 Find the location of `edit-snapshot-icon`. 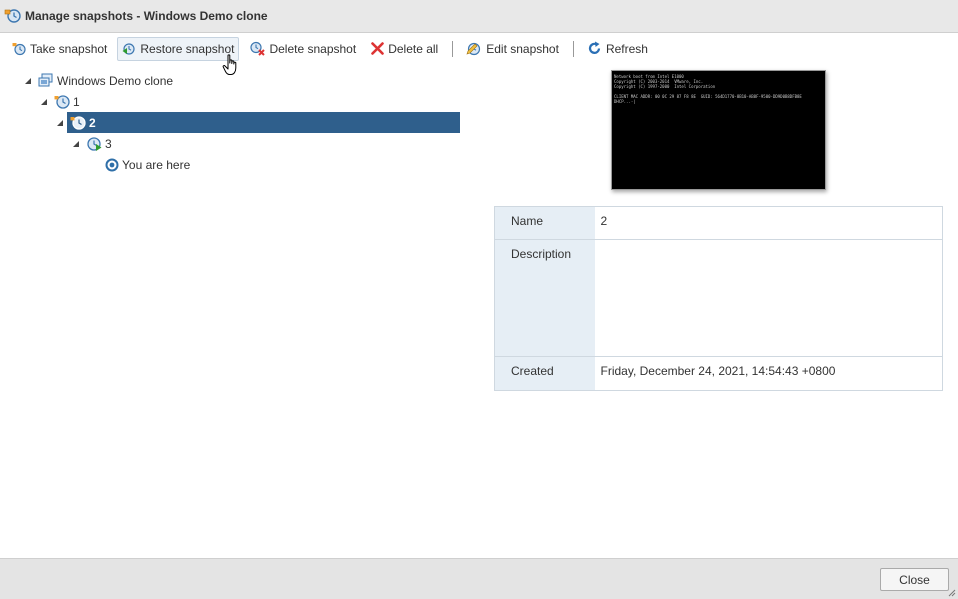

edit-snapshot-icon is located at coordinates (473, 49).